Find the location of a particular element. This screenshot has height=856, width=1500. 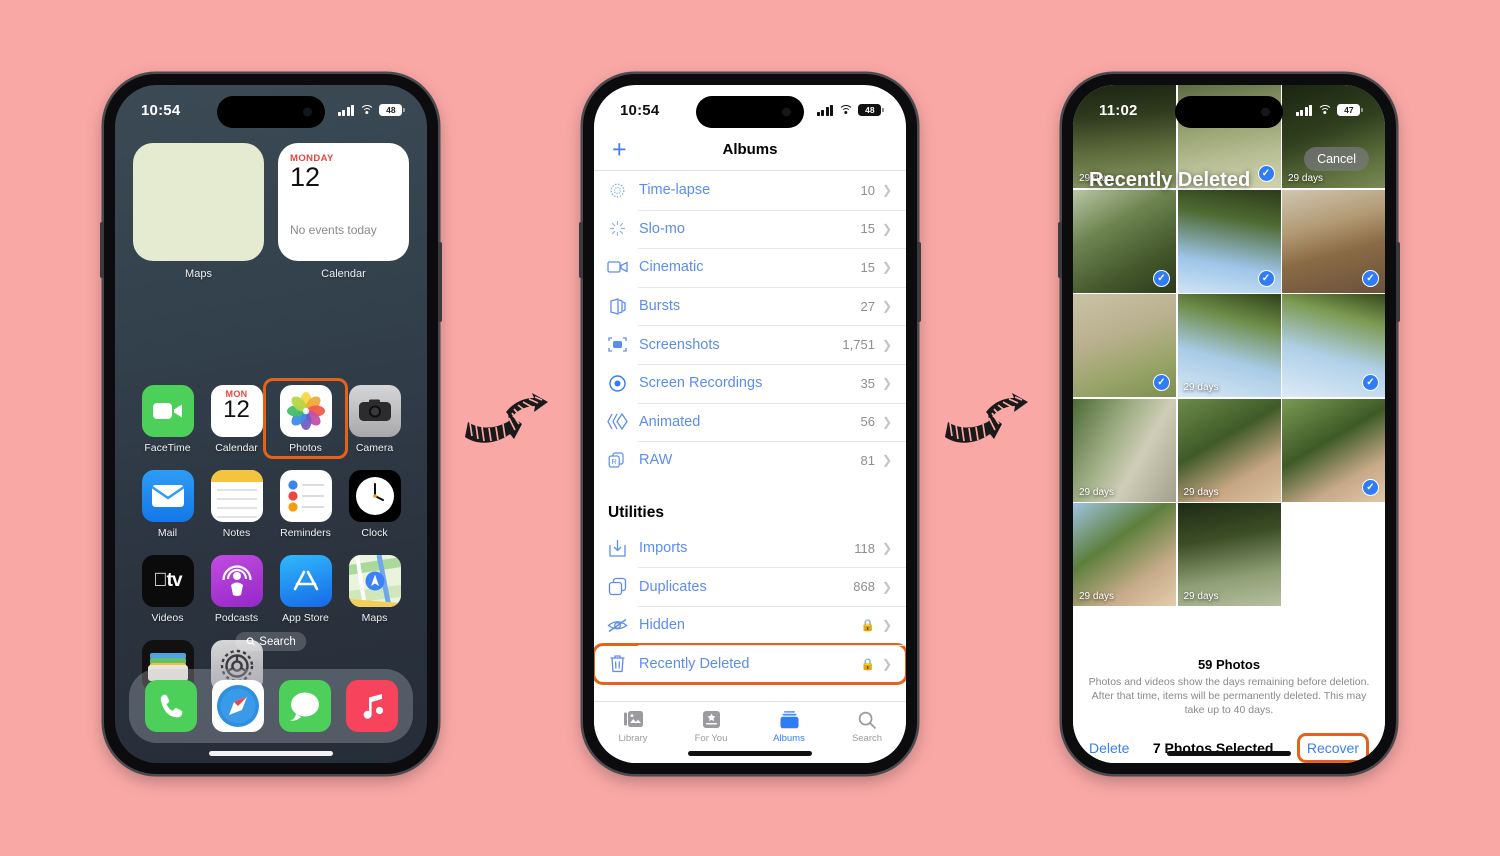

album-row-animated: Animated 56 ❯ is located at coordinates (750, 422).